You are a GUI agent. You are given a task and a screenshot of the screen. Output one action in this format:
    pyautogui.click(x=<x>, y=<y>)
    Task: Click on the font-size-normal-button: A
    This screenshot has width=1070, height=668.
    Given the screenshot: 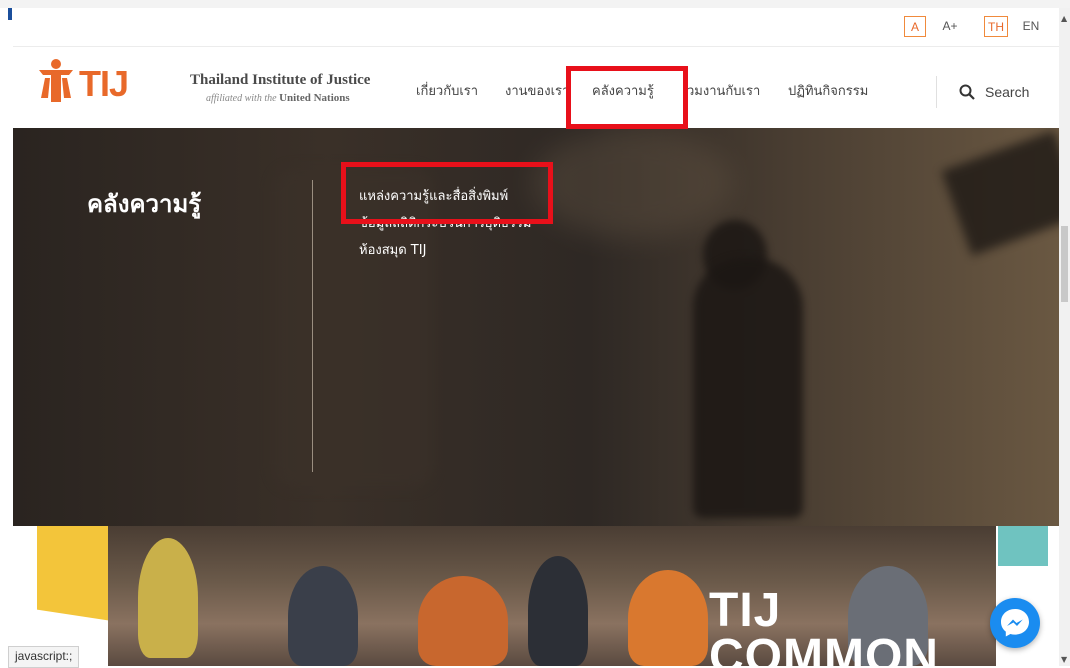 What is the action you would take?
    pyautogui.click(x=915, y=26)
    